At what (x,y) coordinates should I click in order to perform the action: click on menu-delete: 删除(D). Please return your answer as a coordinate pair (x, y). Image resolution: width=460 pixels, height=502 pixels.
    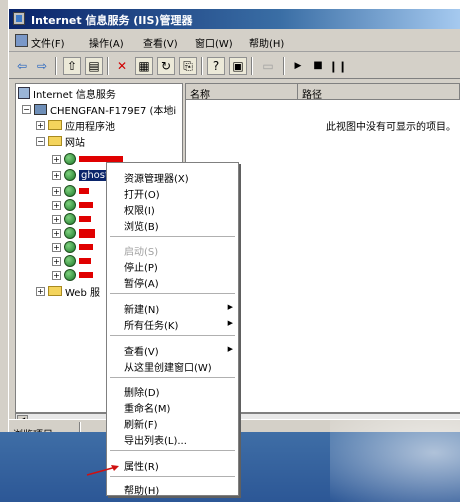
    Looking at the image, I should click on (142, 391).